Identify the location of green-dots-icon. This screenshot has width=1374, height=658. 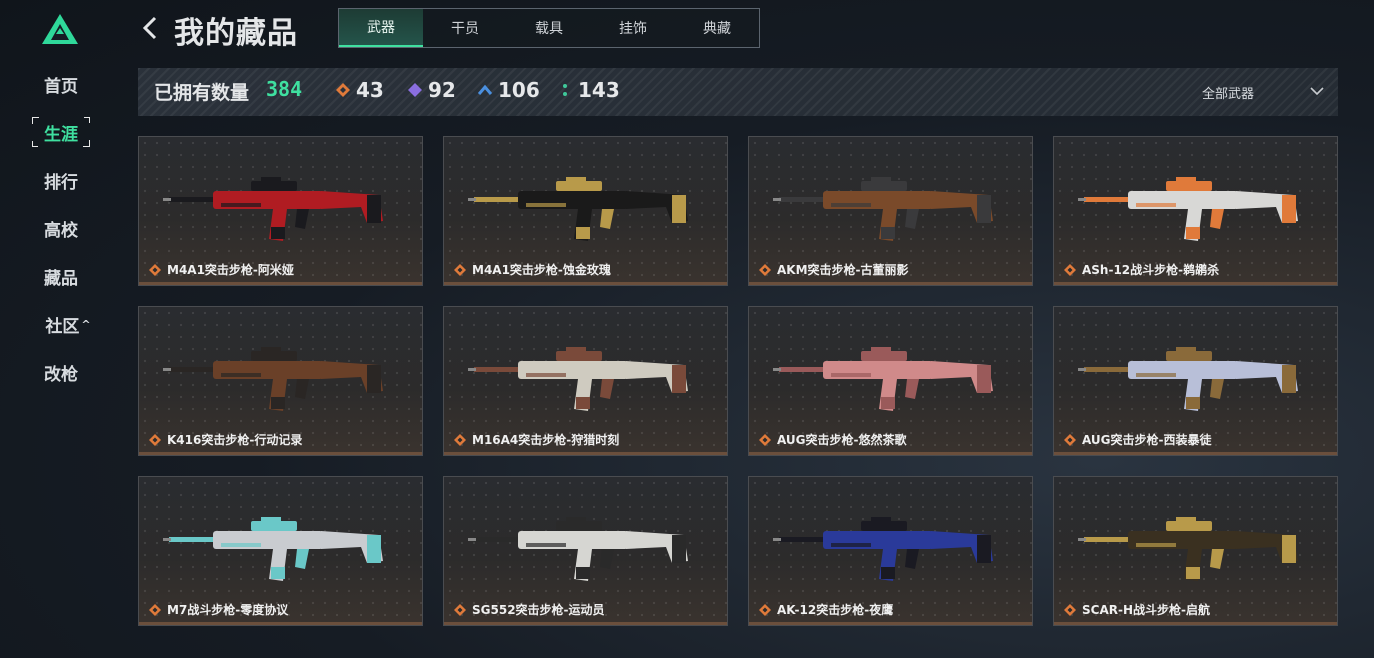
(565, 90).